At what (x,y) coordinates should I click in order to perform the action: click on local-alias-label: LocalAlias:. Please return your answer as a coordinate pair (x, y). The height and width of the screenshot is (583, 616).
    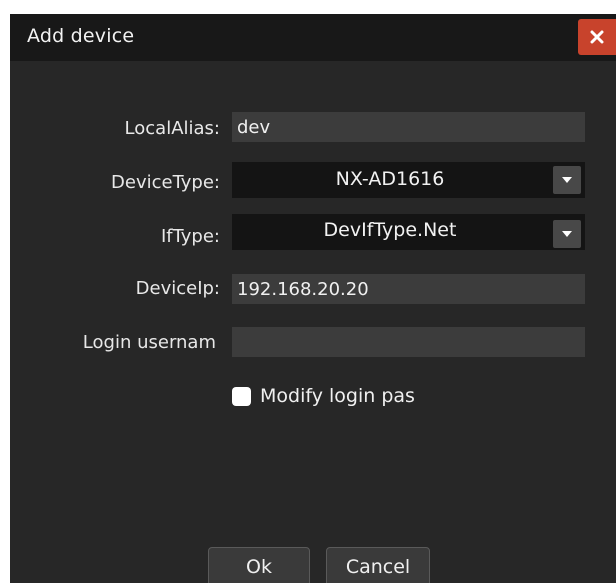
    Looking at the image, I should click on (172, 128).